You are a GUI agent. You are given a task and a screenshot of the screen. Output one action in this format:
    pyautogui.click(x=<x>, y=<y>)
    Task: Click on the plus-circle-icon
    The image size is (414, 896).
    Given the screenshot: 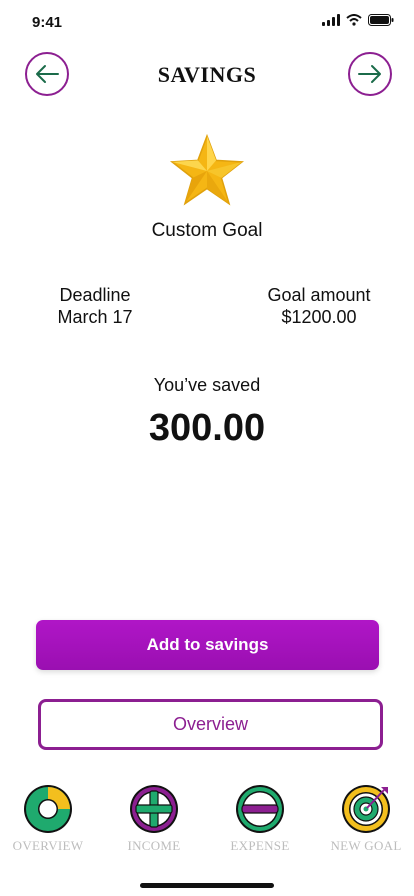 What is the action you would take?
    pyautogui.click(x=154, y=809)
    